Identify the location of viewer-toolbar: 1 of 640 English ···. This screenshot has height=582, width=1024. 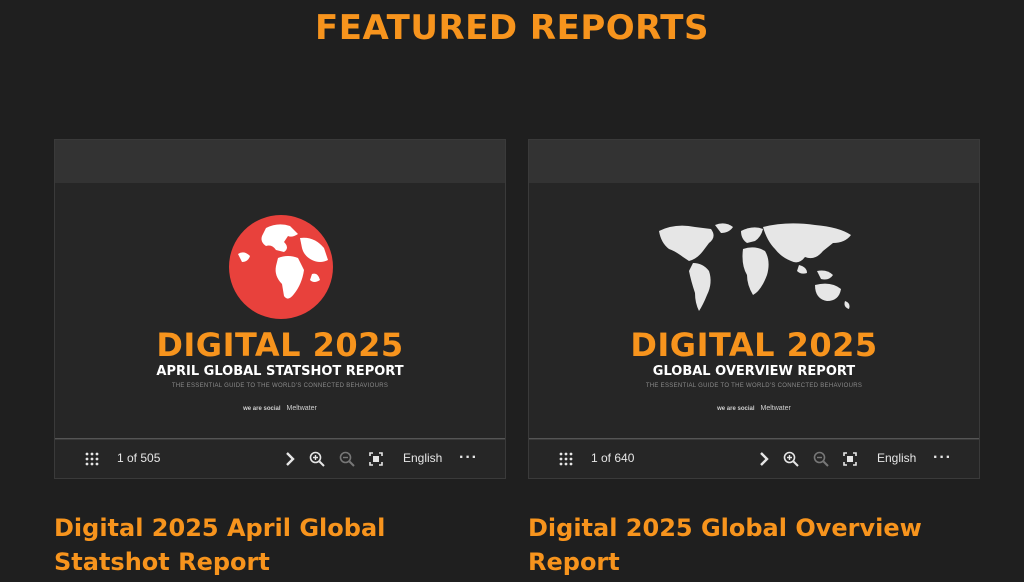
(754, 458).